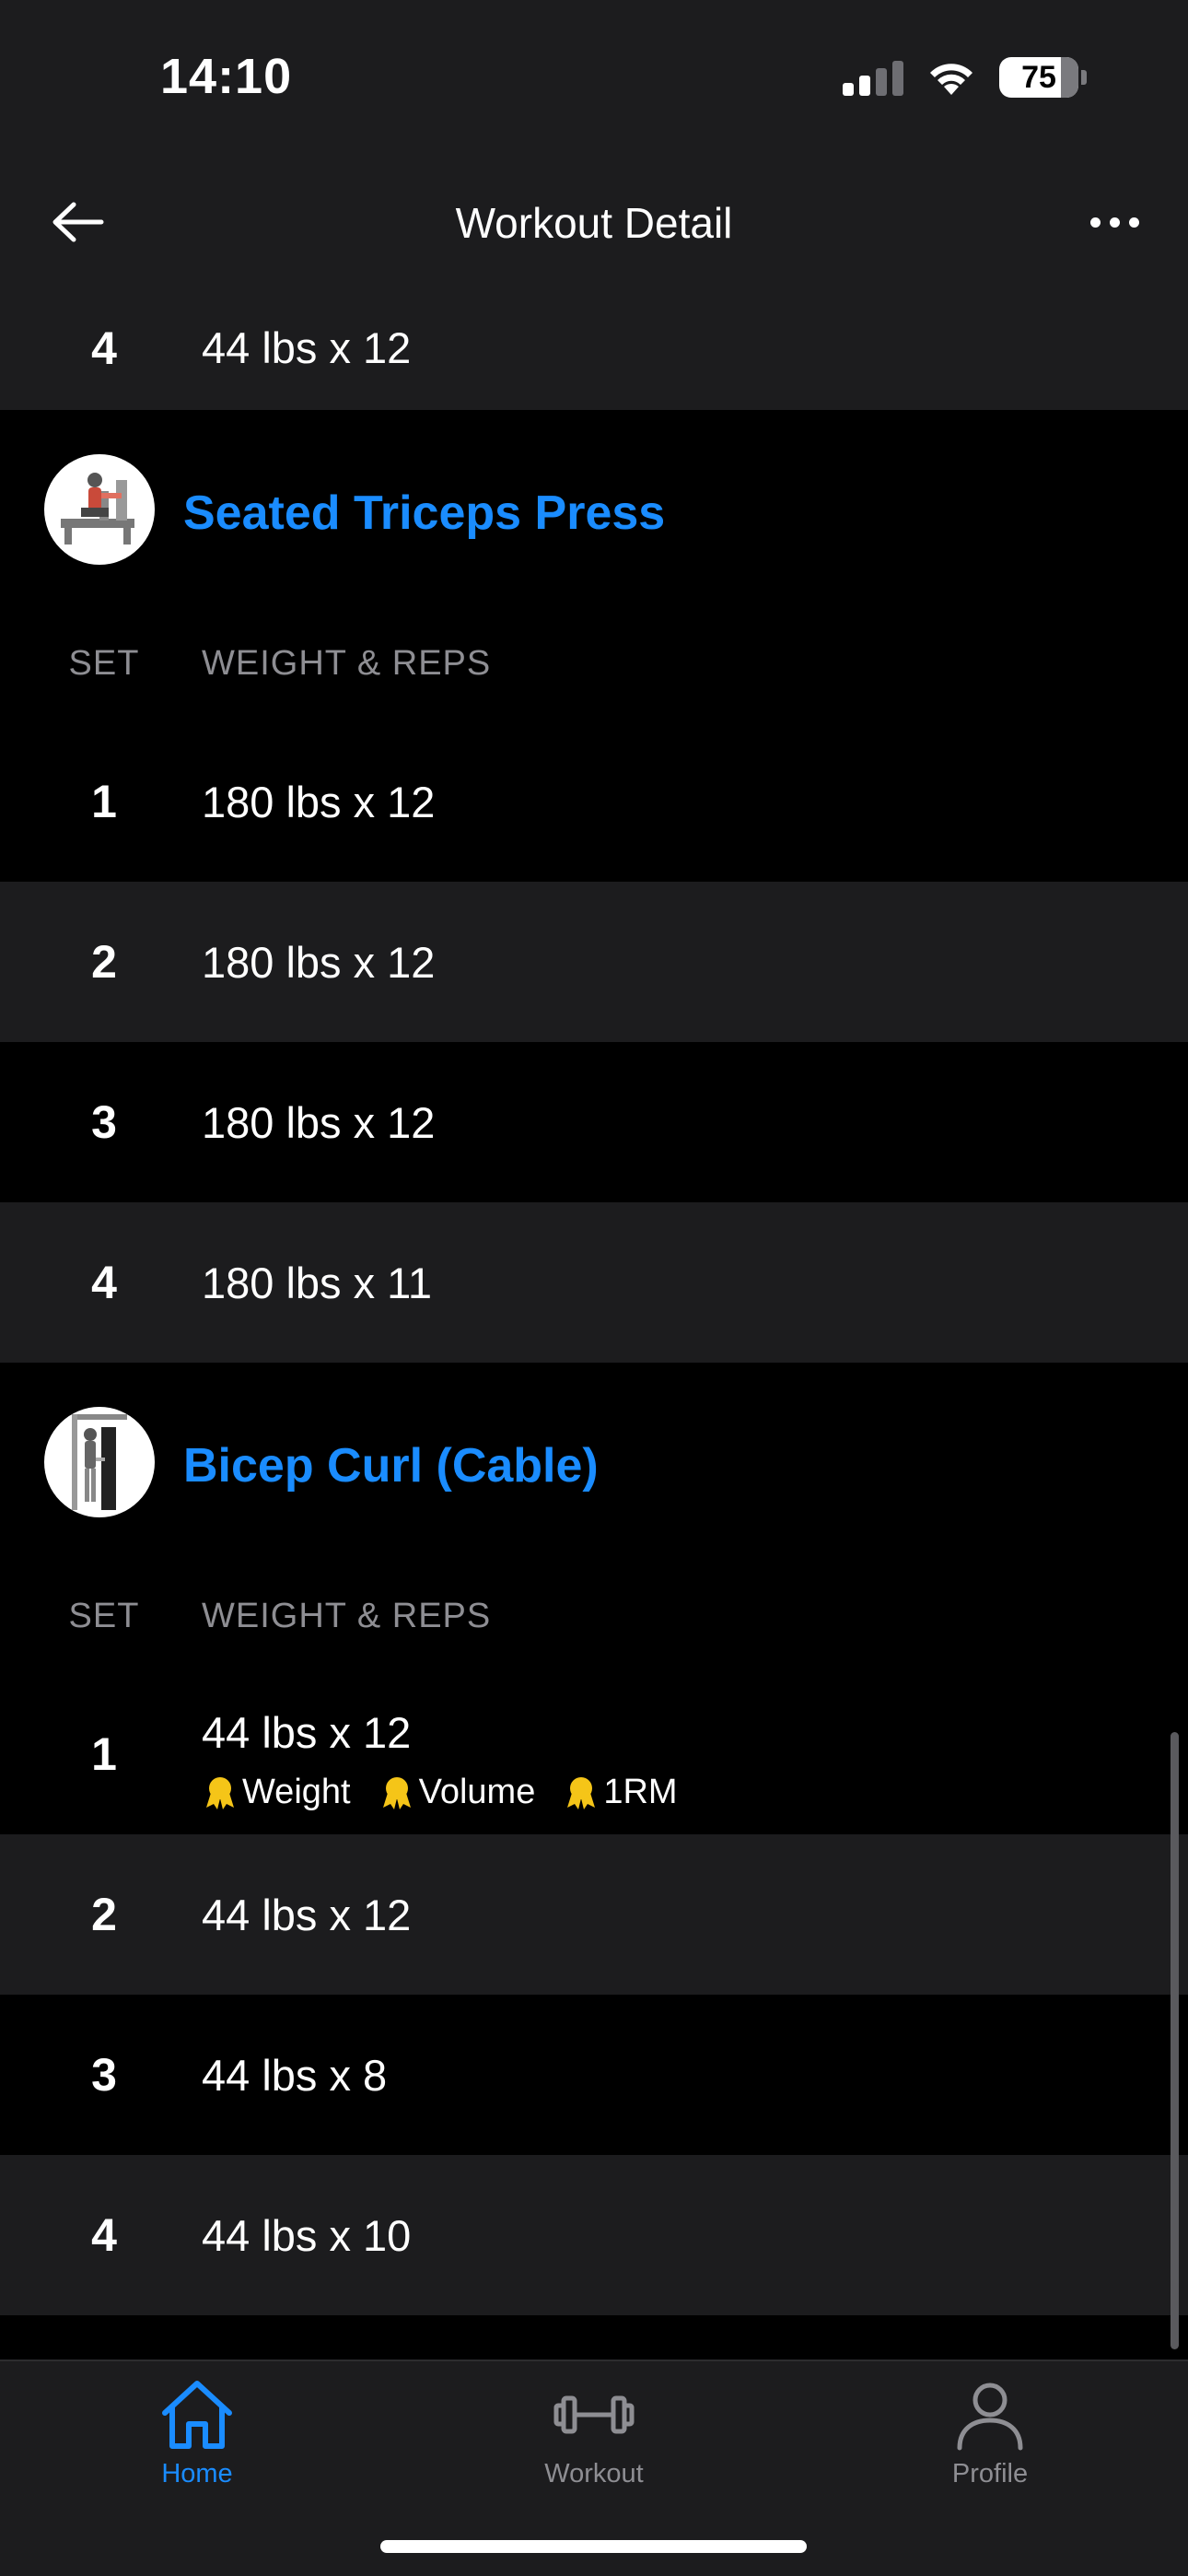 This screenshot has height=2576, width=1188. I want to click on set-row: 1 44 lbs x 12 Weight Volume 1RM, so click(594, 1754).